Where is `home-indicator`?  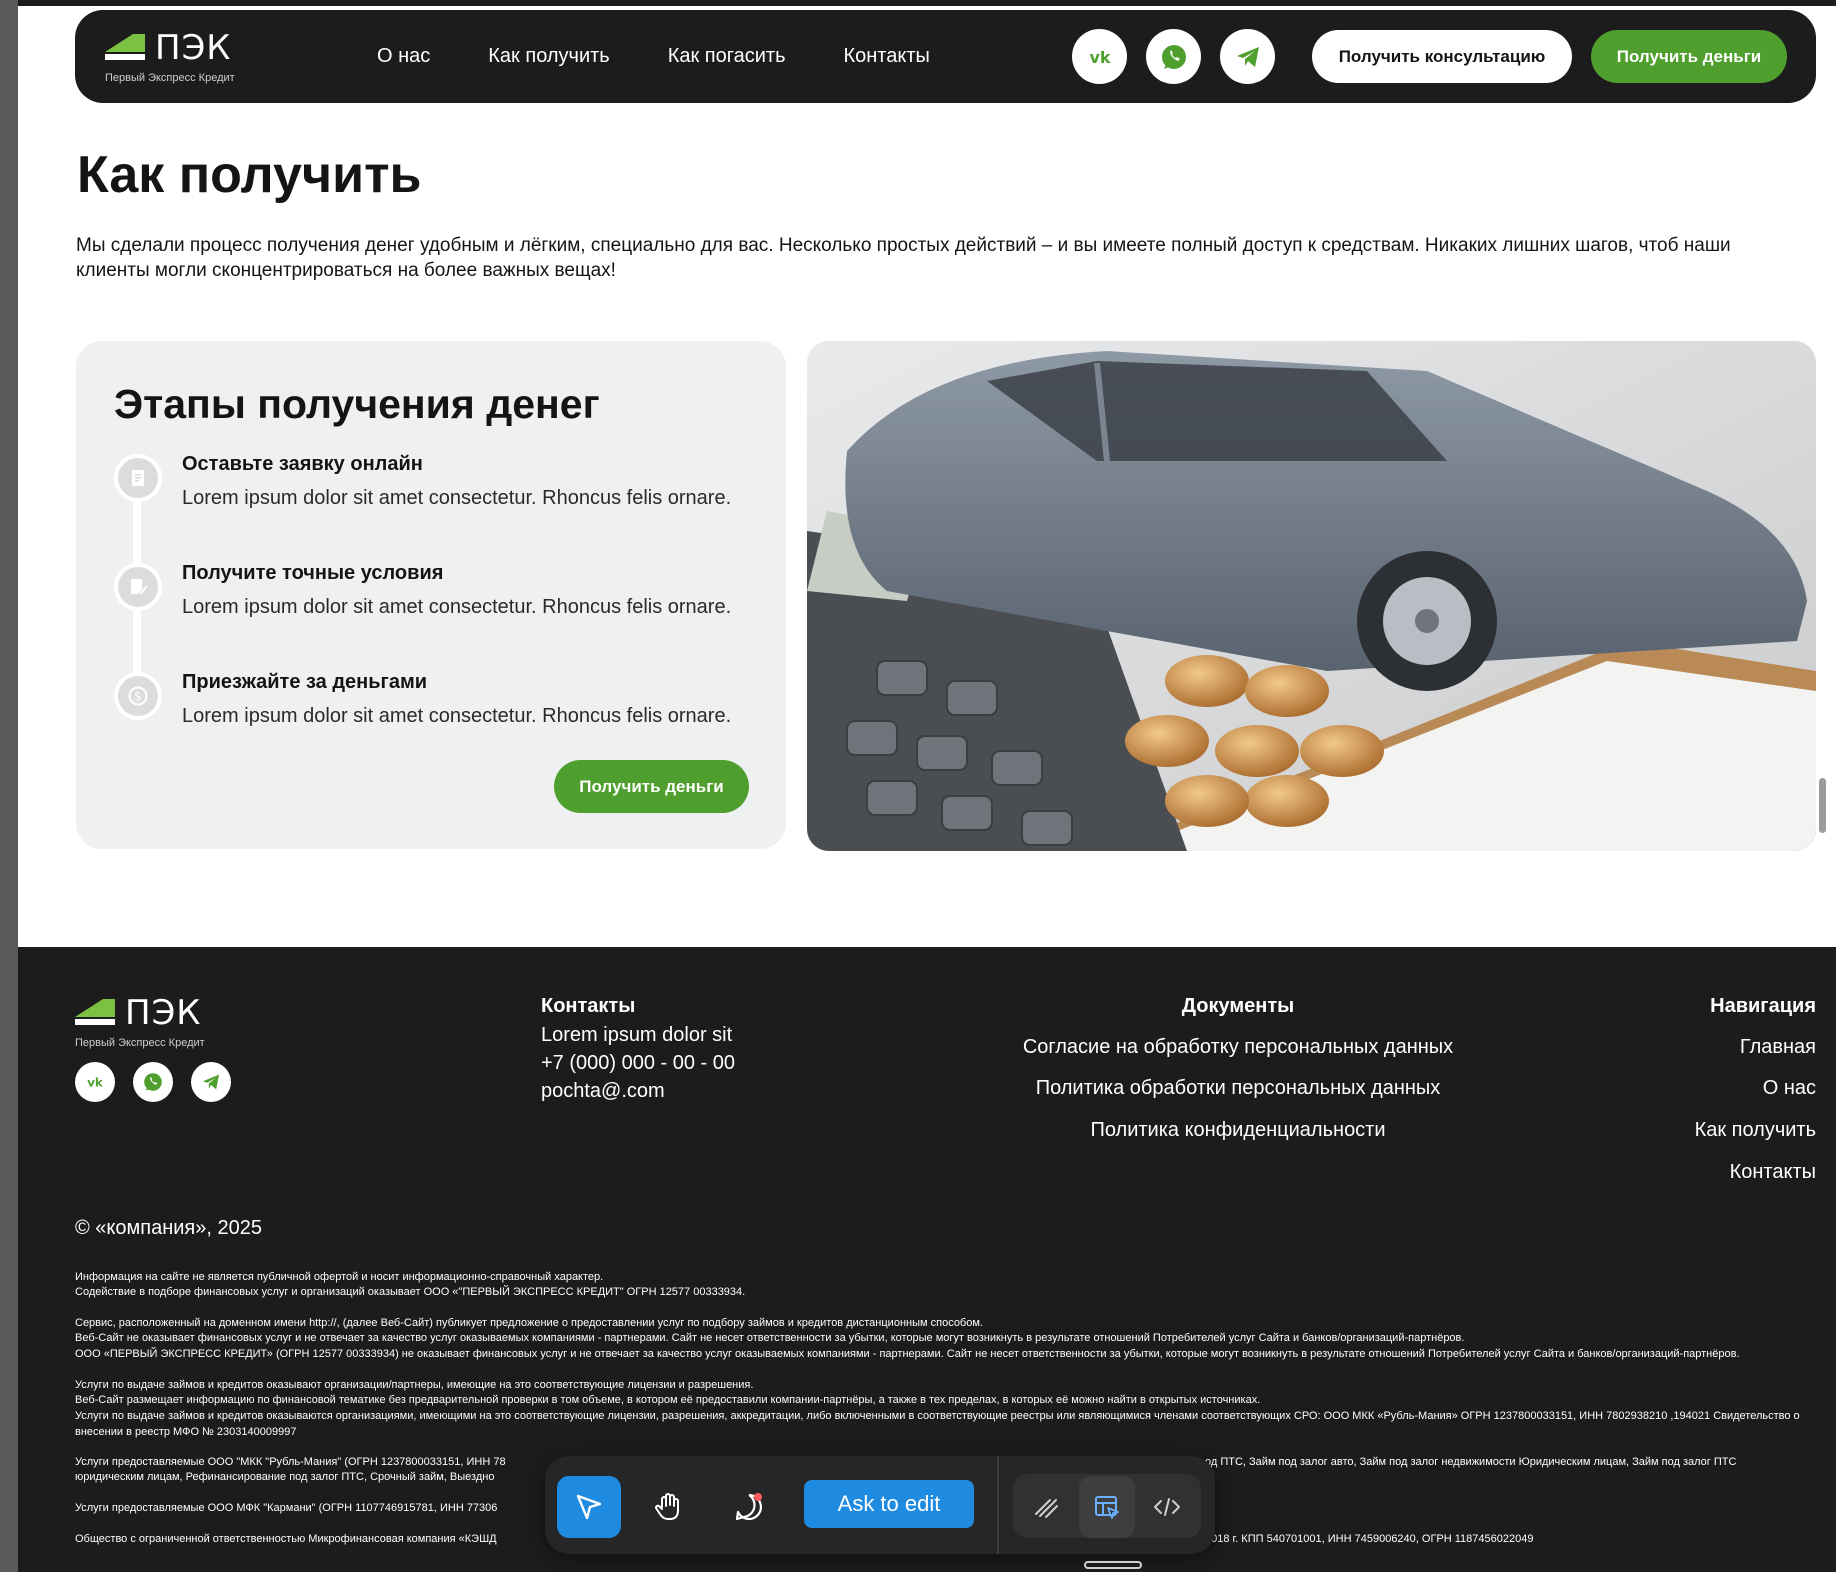 home-indicator is located at coordinates (1113, 1565).